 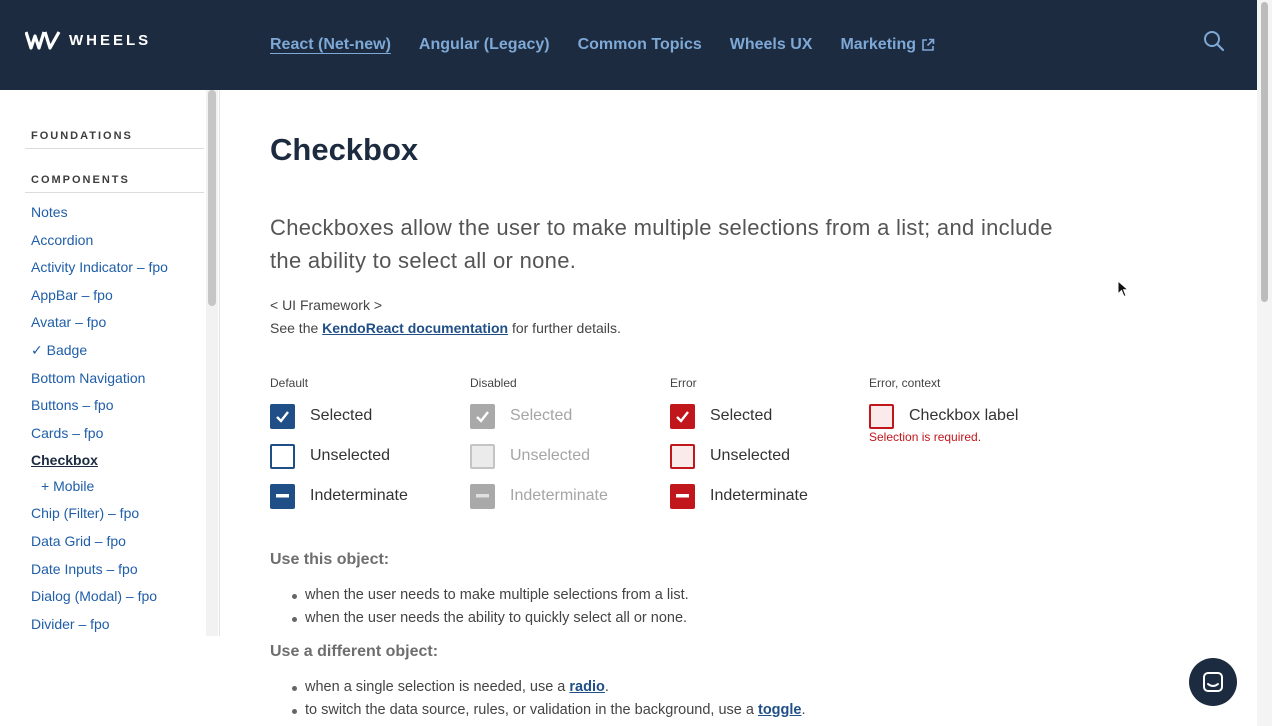 I want to click on checkbox-error-indeterminate: Indeterminate, so click(x=770, y=496).